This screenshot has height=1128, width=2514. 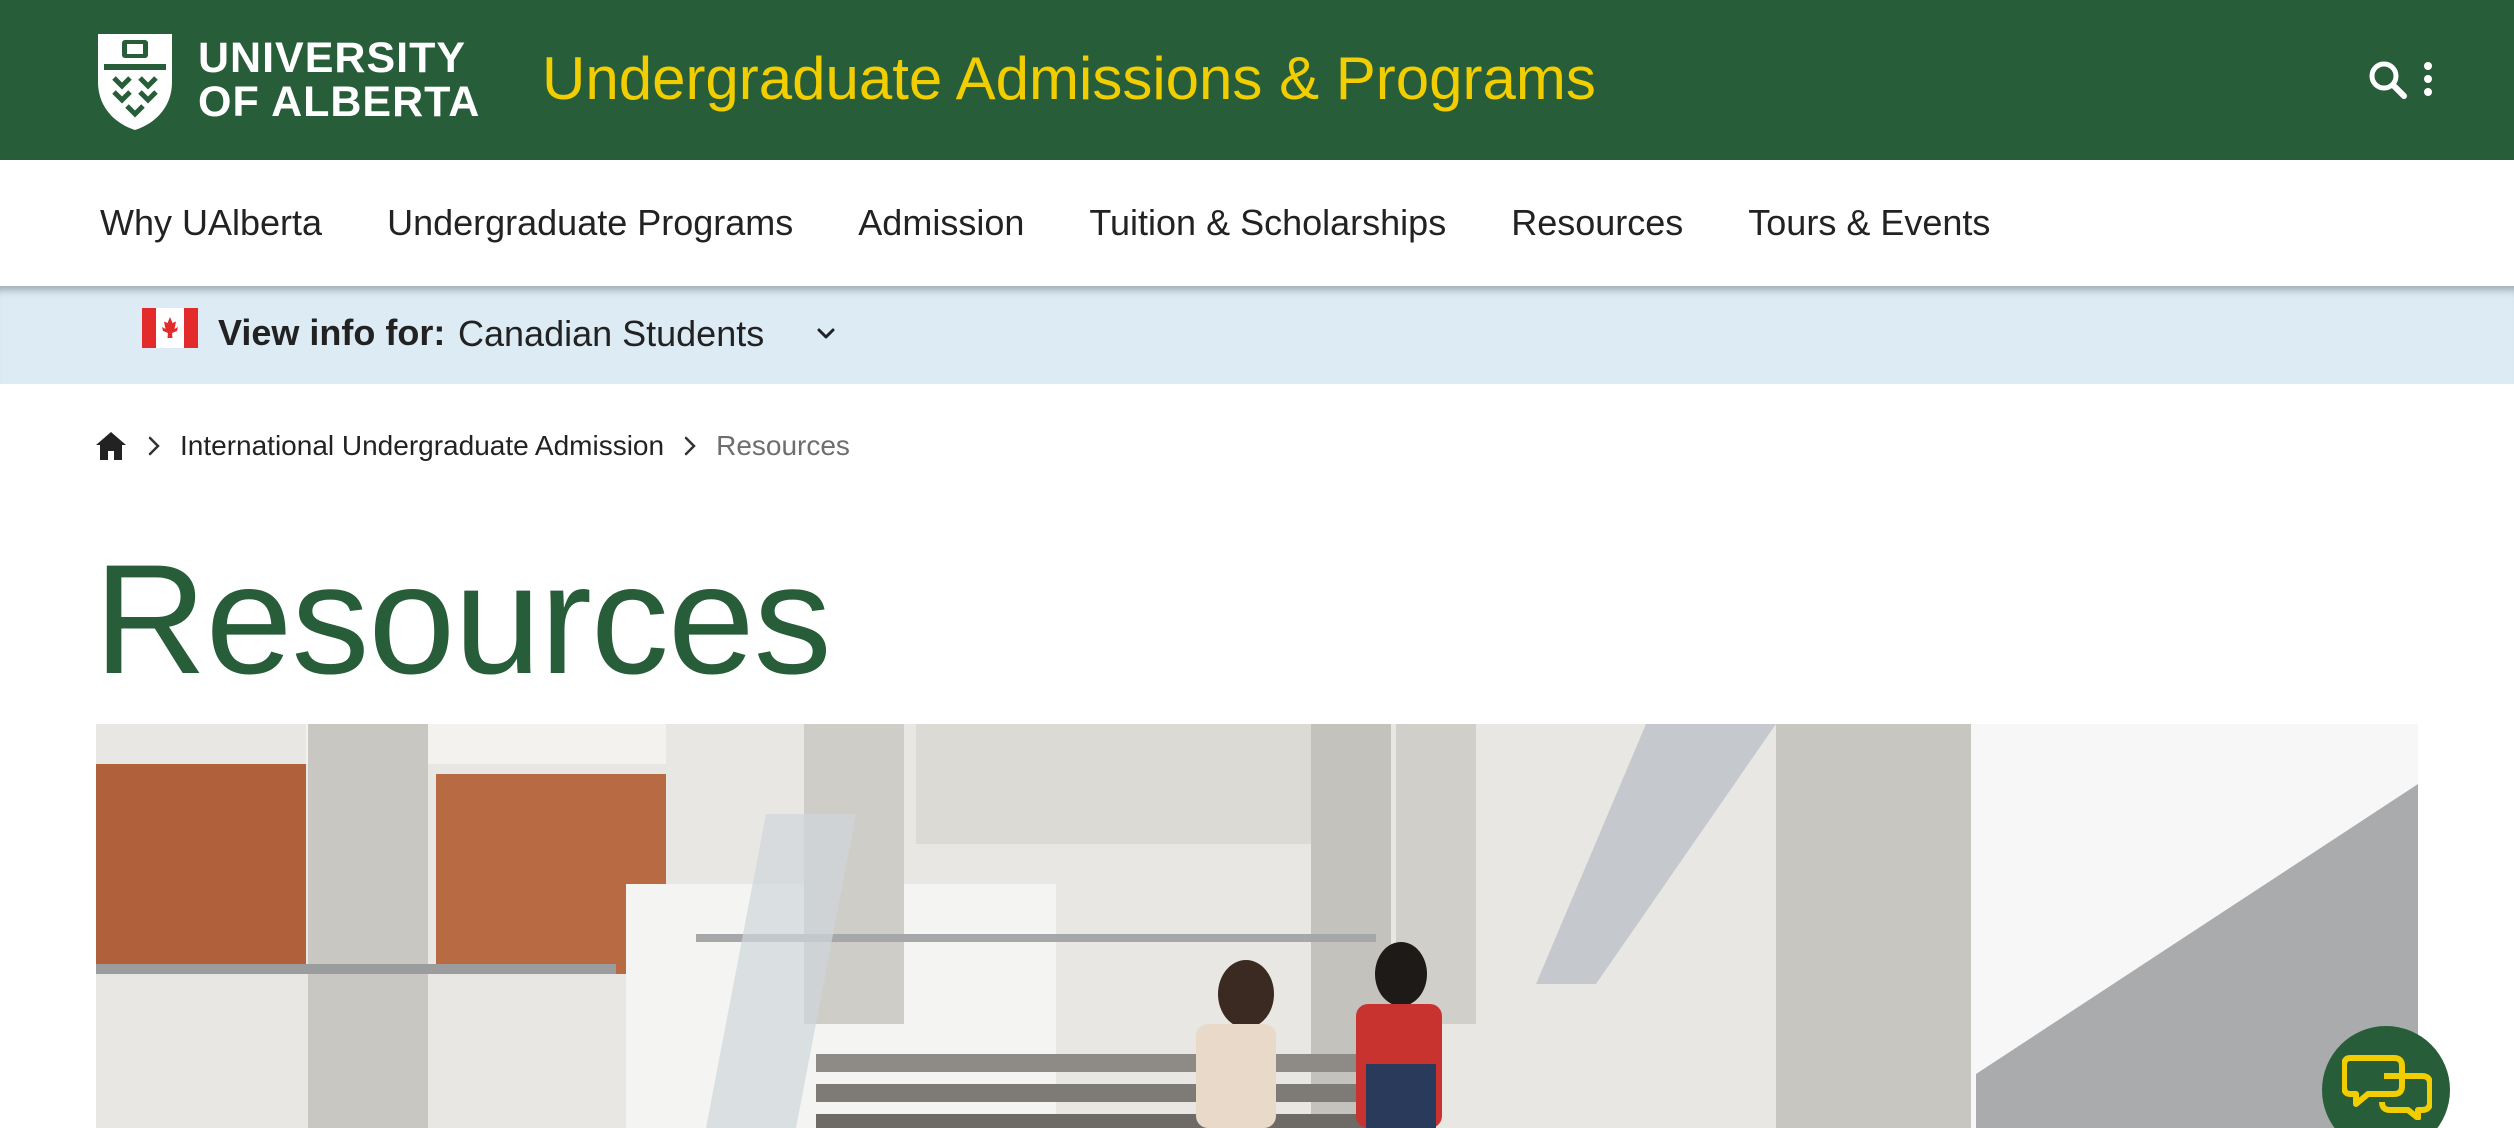 What do you see at coordinates (1069, 78) in the screenshot?
I see `site-title: Undergraduate Admissions & Programs` at bounding box center [1069, 78].